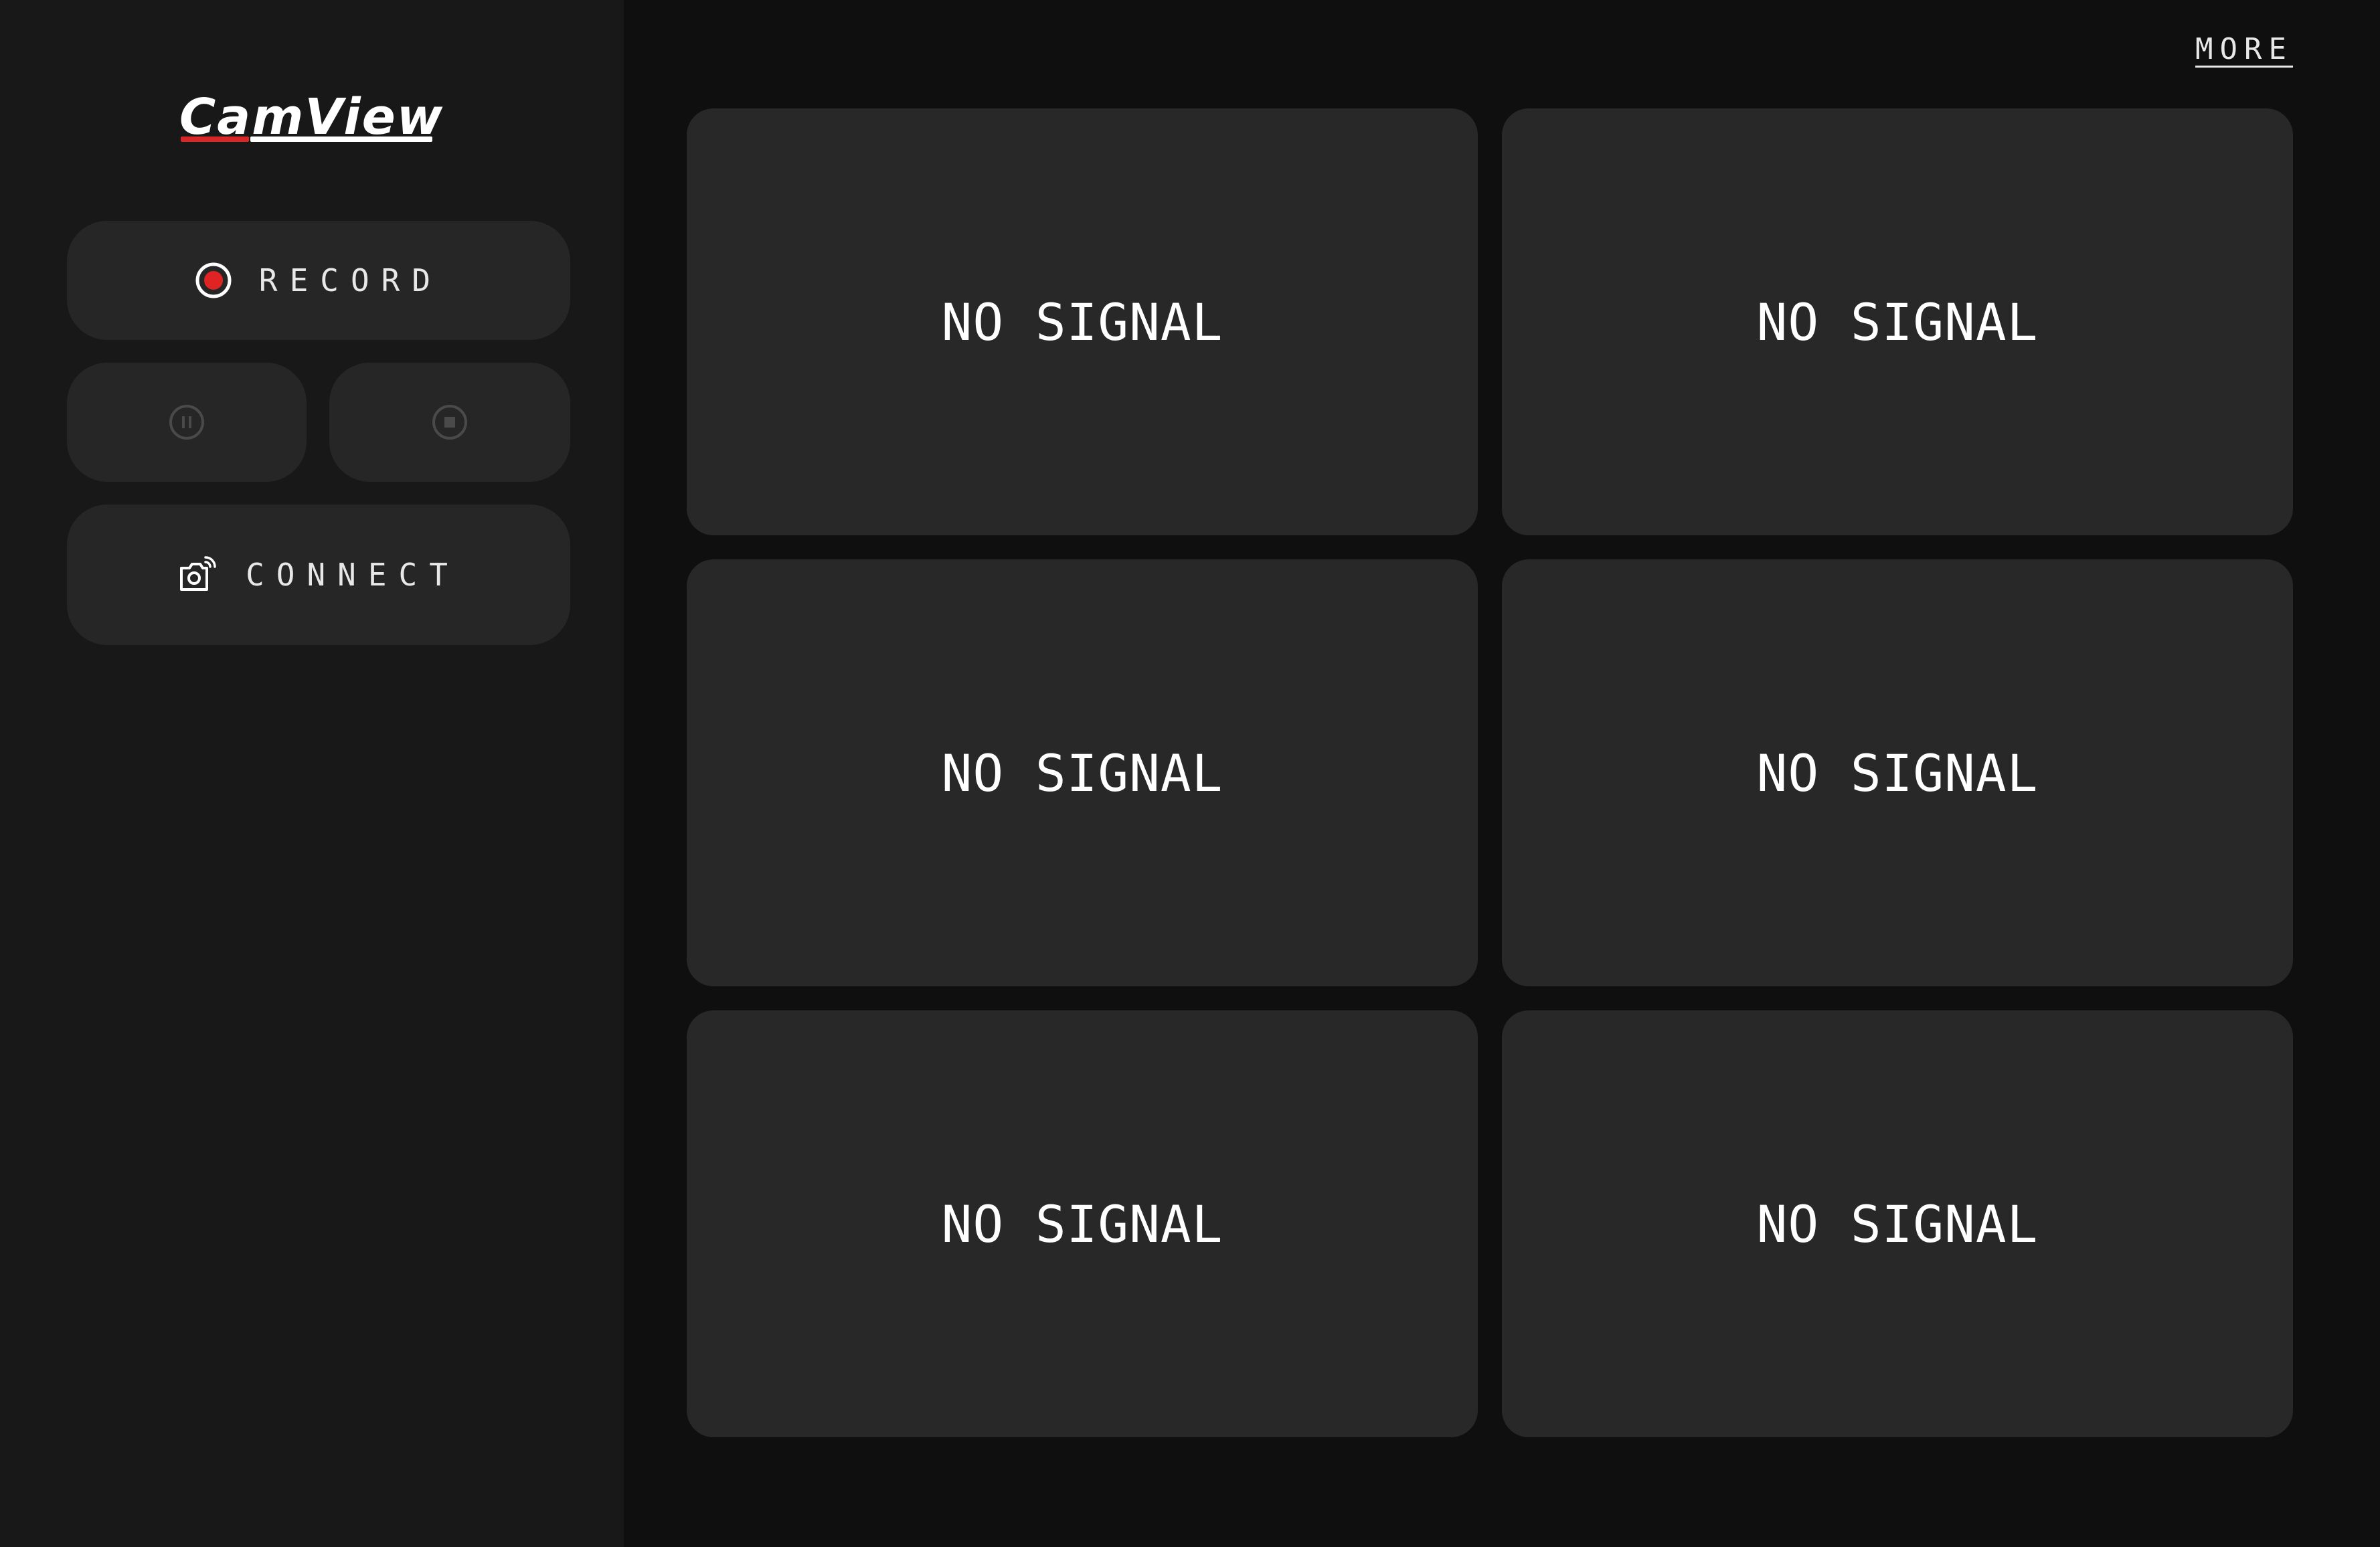 The height and width of the screenshot is (1547, 2380). What do you see at coordinates (213, 280) in the screenshot?
I see `record-icon` at bounding box center [213, 280].